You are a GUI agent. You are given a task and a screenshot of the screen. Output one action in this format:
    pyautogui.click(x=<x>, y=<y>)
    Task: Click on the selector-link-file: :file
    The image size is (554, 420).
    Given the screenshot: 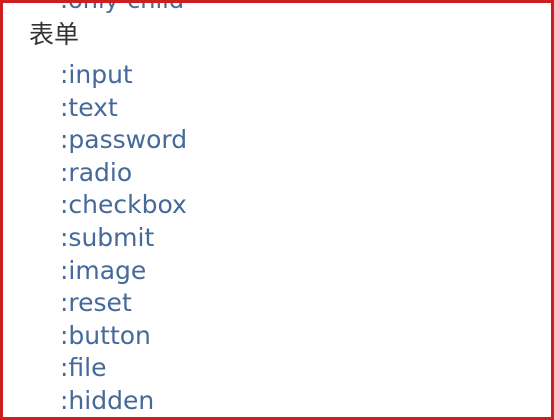 What is the action you would take?
    pyautogui.click(x=123, y=368)
    